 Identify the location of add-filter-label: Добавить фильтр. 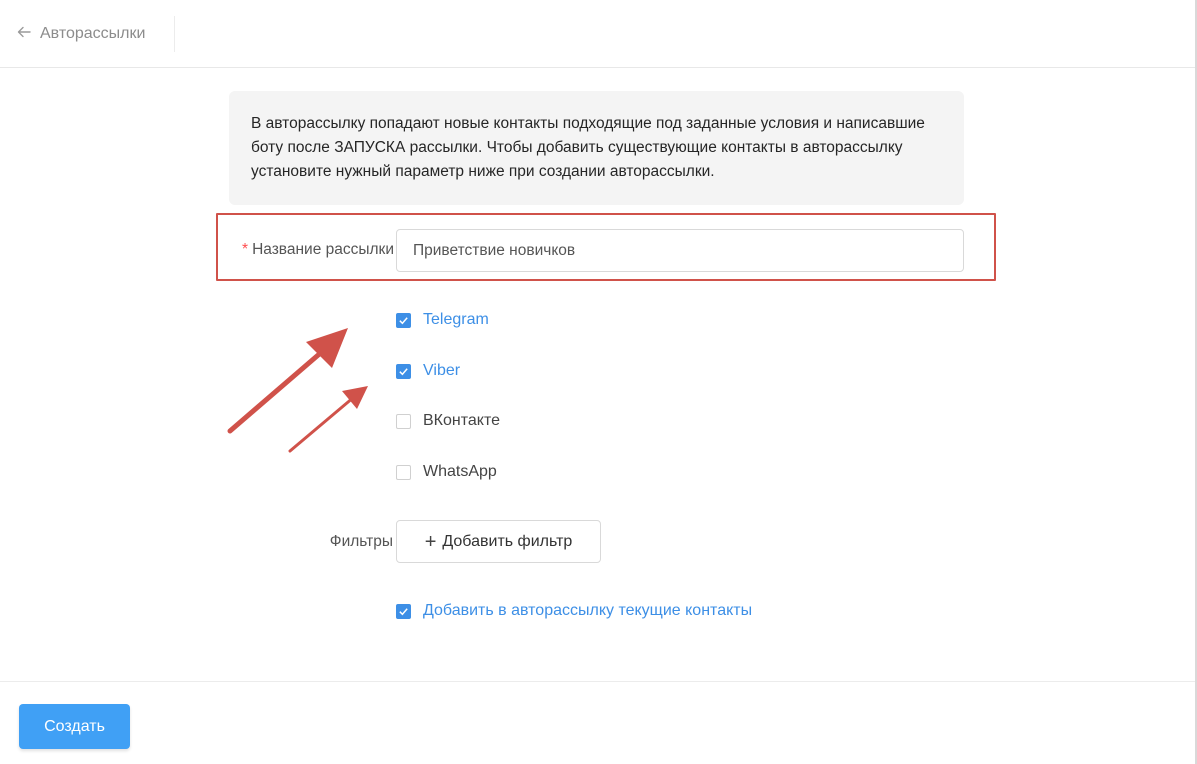
(507, 541).